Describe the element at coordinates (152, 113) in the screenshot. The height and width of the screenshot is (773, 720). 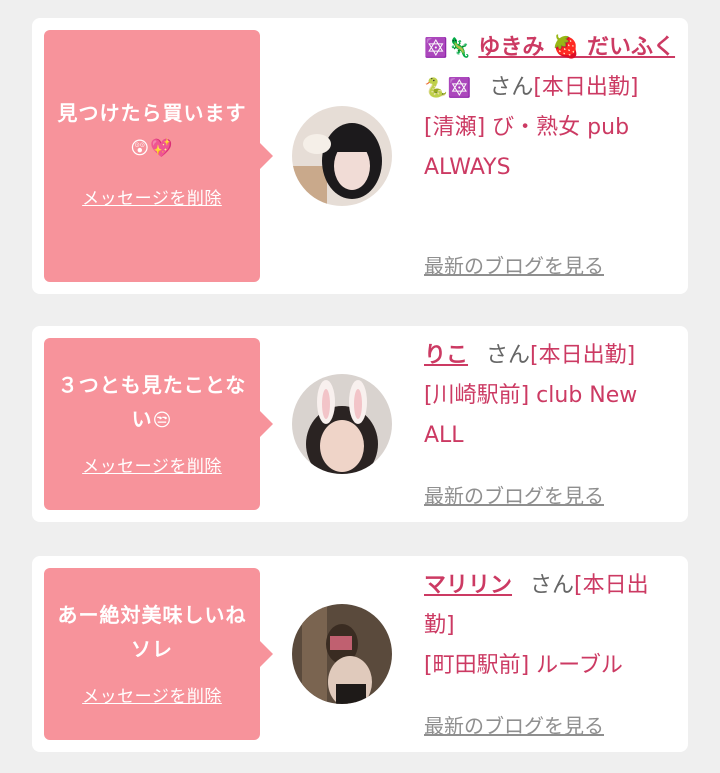
I see `message-text: 見つけたら買います` at that location.